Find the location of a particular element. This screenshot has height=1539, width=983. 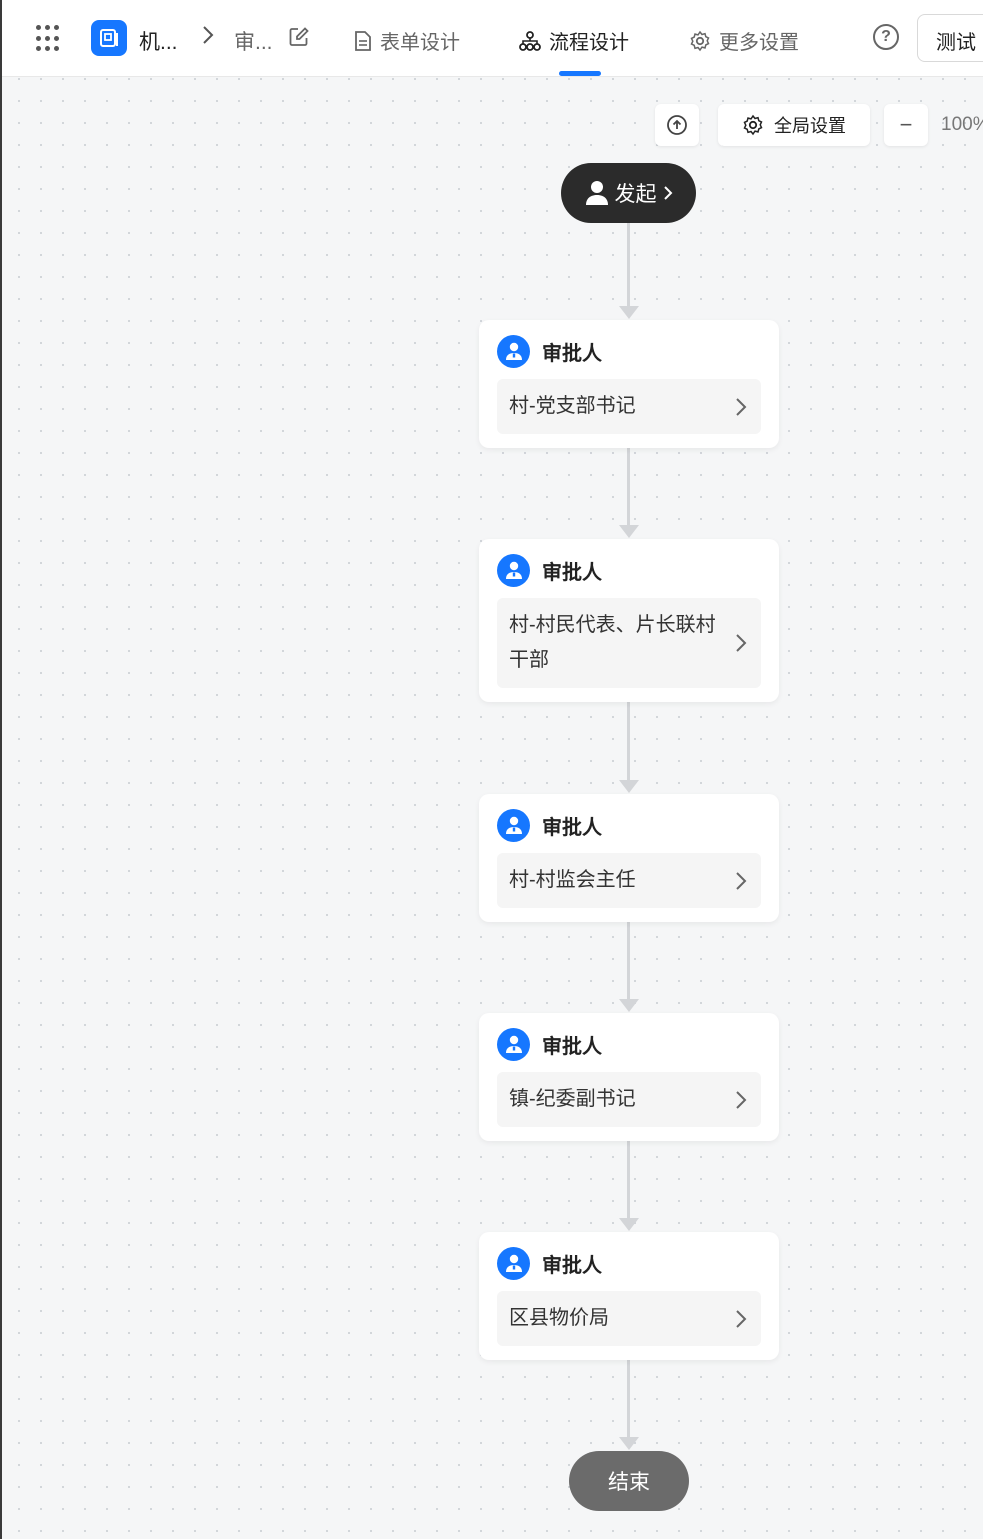

global-settings-button: 全局设置 is located at coordinates (794, 125).